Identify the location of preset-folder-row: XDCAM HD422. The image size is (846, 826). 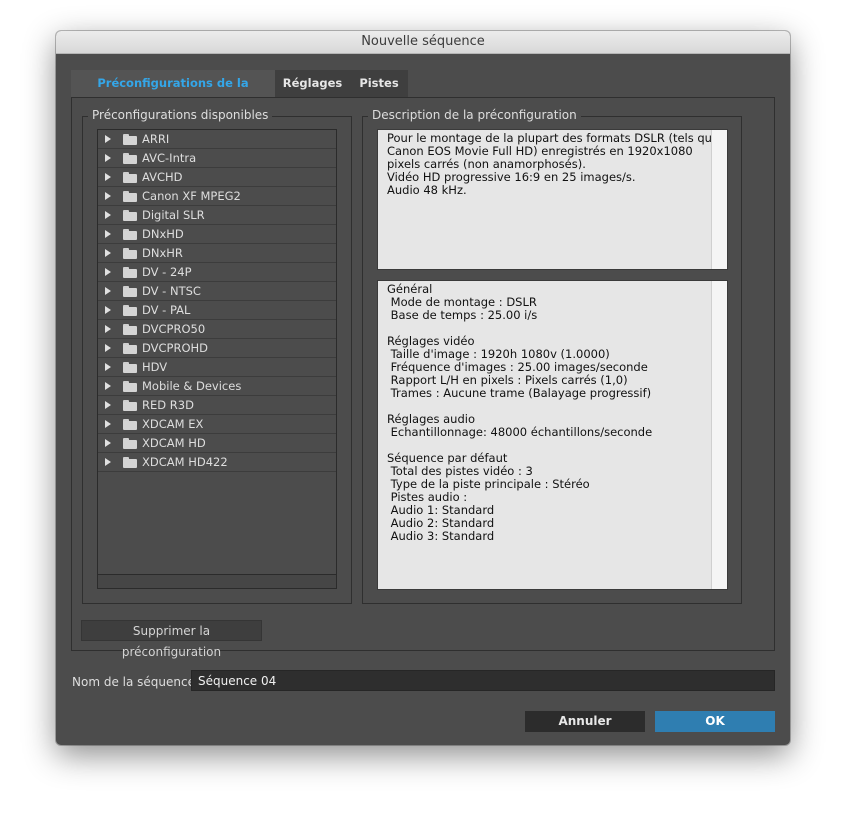
(217, 462).